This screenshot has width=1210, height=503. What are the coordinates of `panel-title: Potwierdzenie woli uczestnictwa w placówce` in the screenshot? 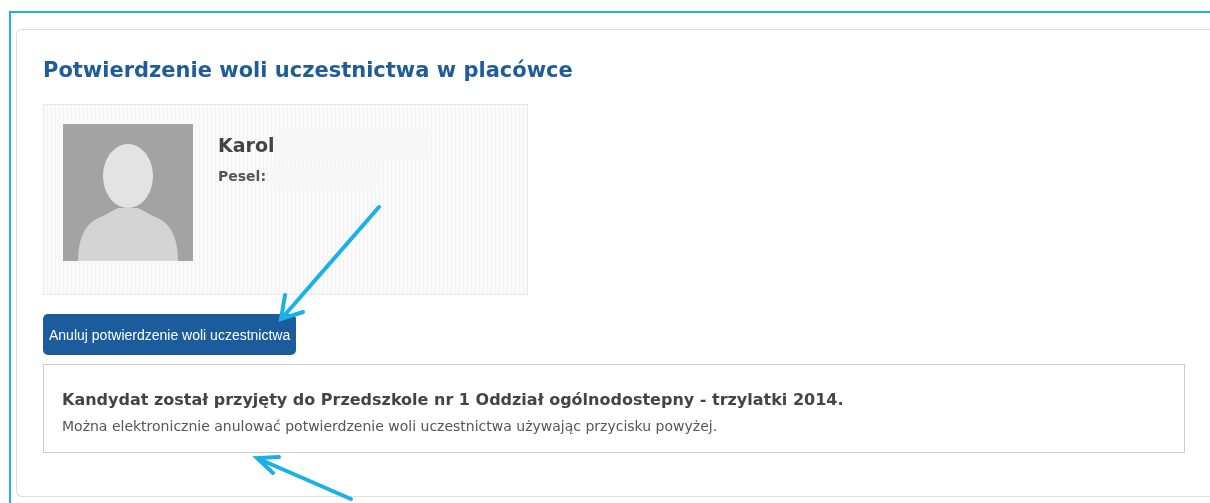 It's located at (308, 70).